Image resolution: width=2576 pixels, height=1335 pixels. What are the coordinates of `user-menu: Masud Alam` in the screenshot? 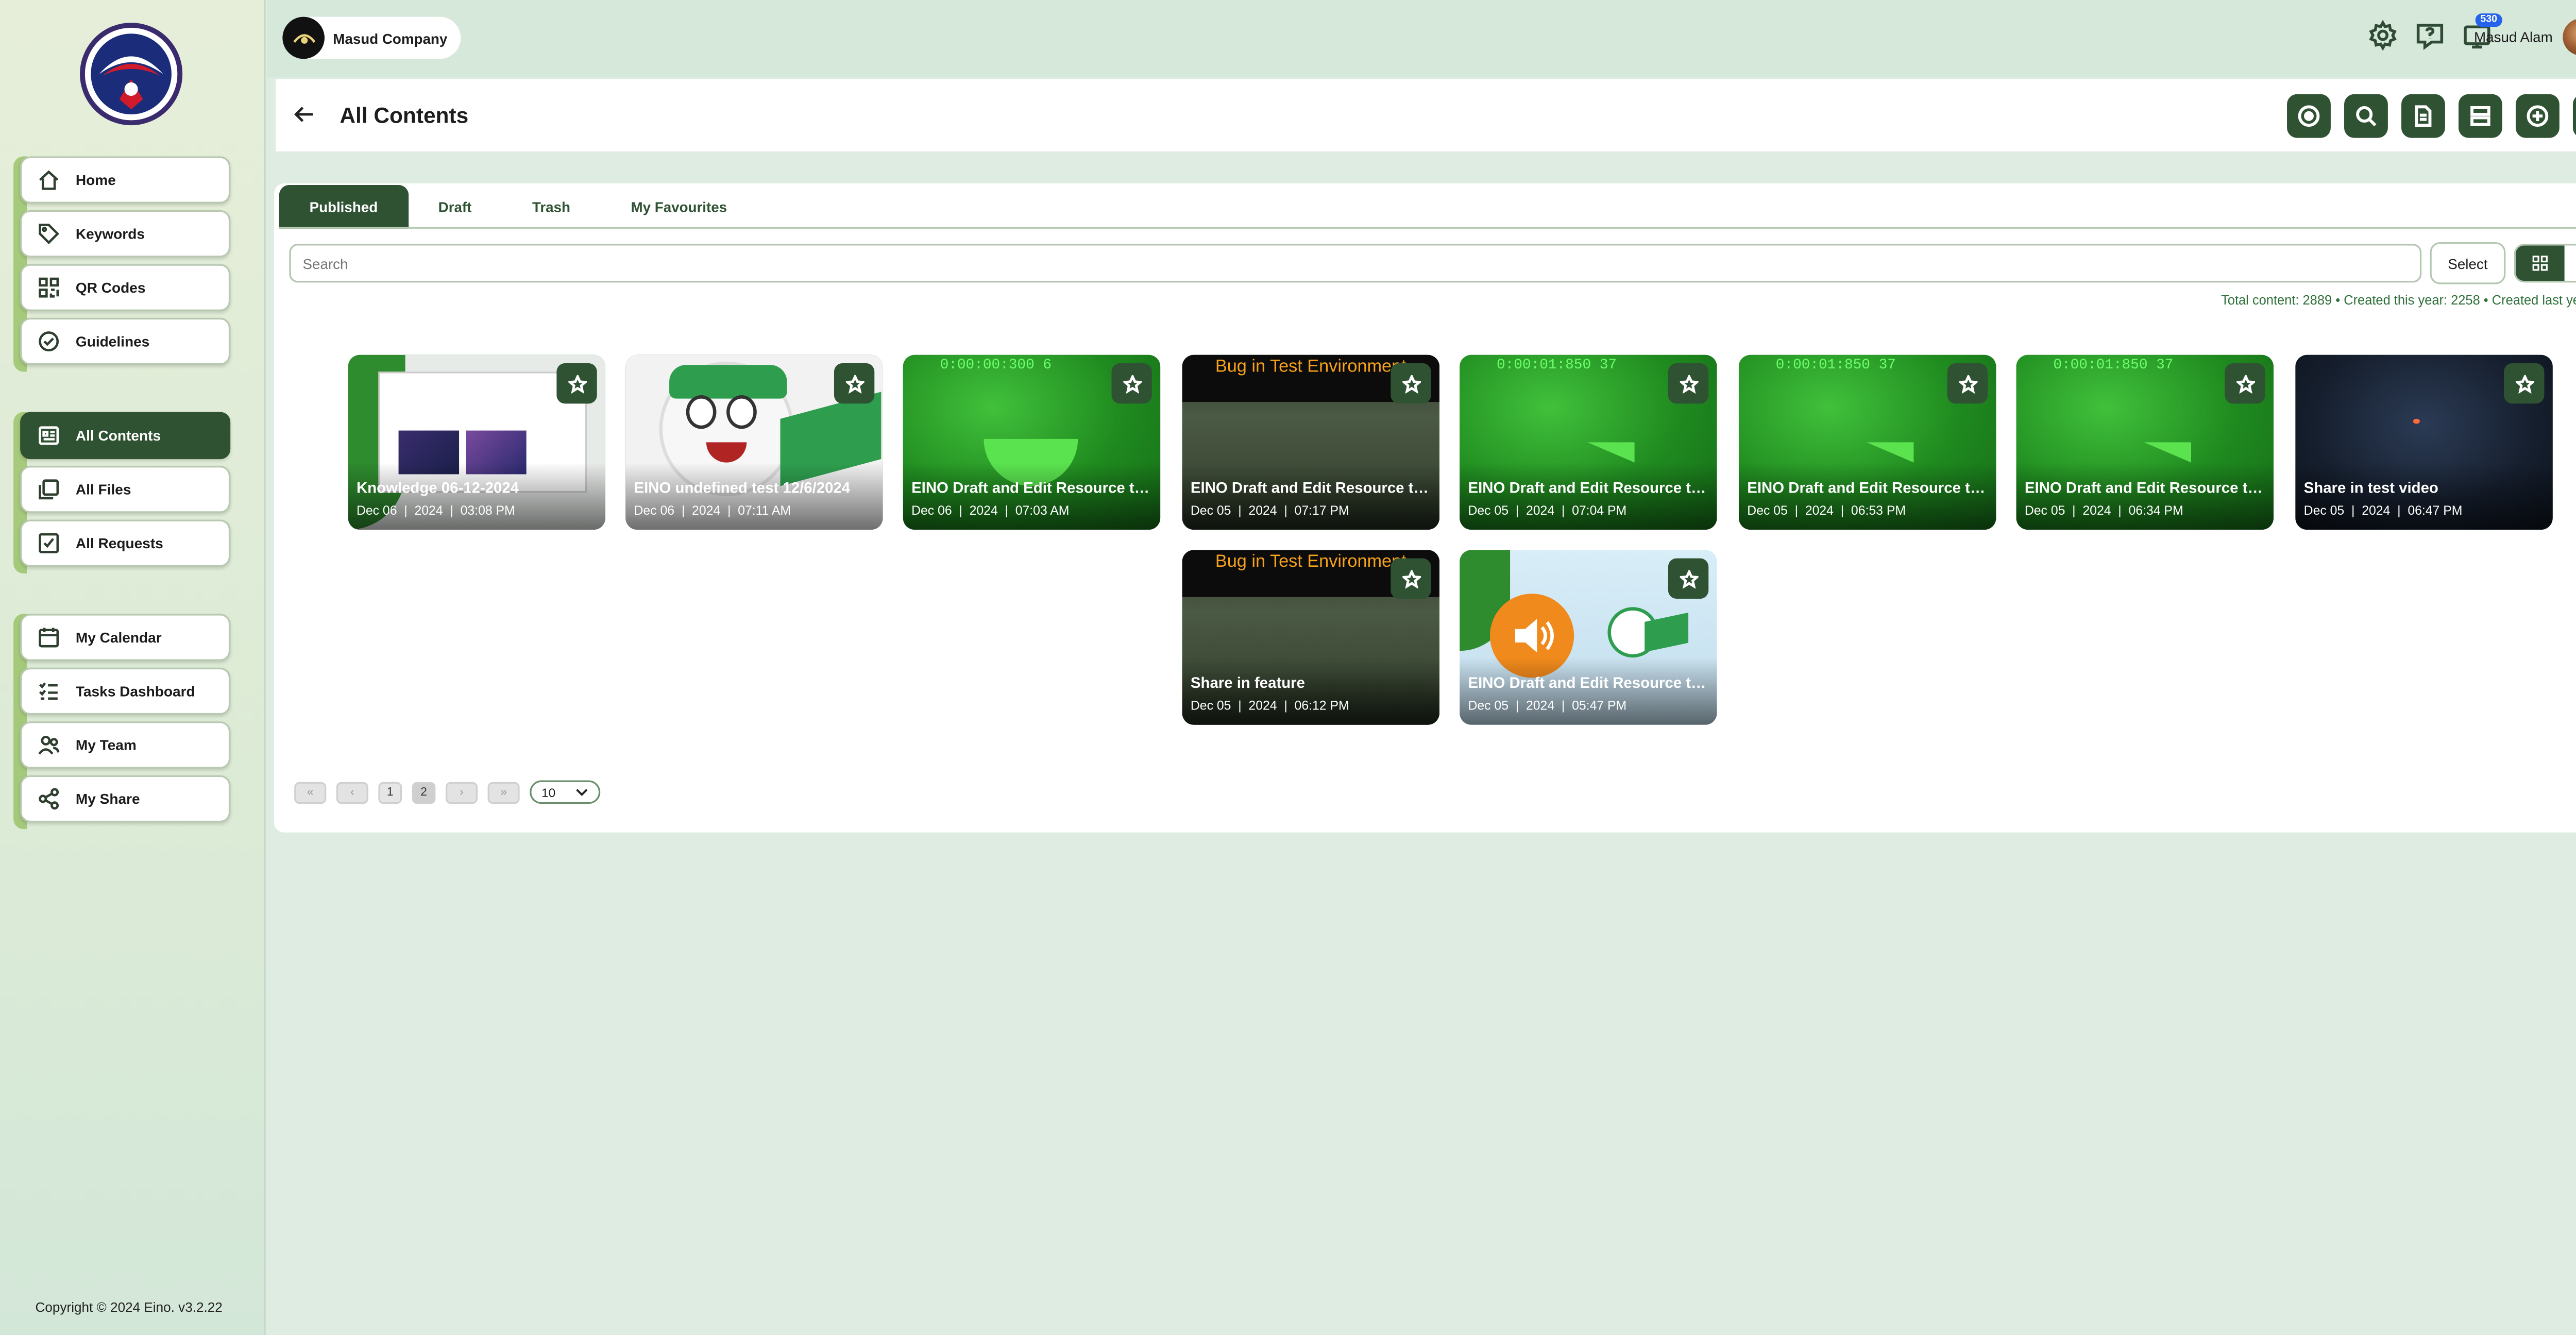 It's located at (2525, 37).